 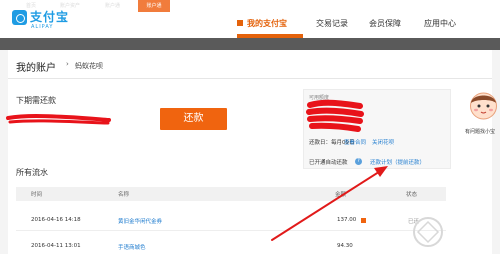 I want to click on nav-app-center: 应用中心, so click(x=440, y=19).